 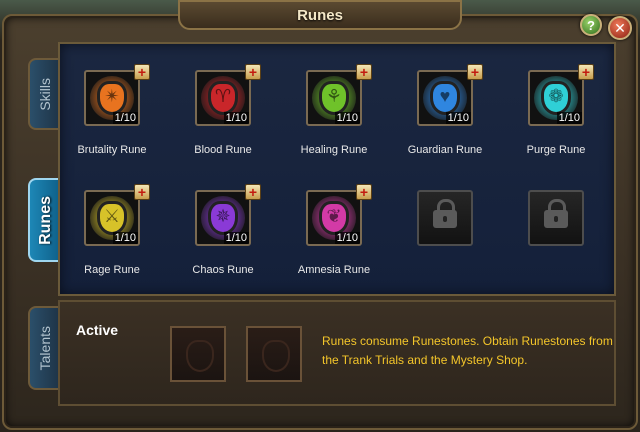 I want to click on close-button: ✕, so click(x=620, y=28).